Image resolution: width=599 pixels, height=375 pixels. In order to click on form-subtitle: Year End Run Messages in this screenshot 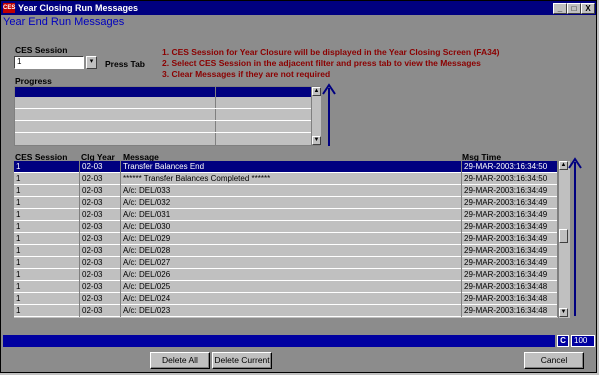, I will do `click(64, 22)`.